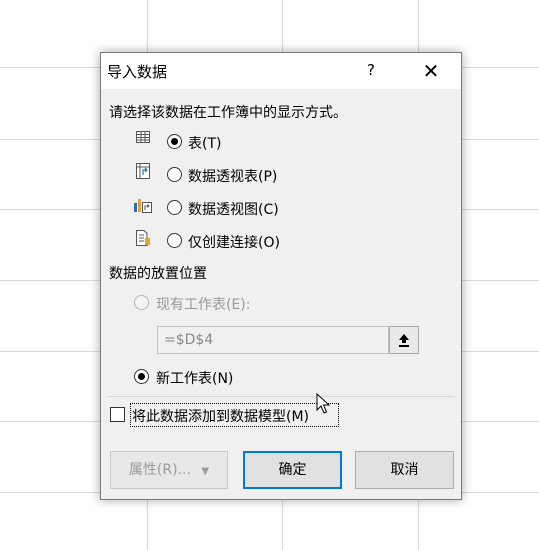  Describe the element at coordinates (232, 176) in the screenshot. I see `pivot-table-option-label: 数据透视表(P)` at that location.